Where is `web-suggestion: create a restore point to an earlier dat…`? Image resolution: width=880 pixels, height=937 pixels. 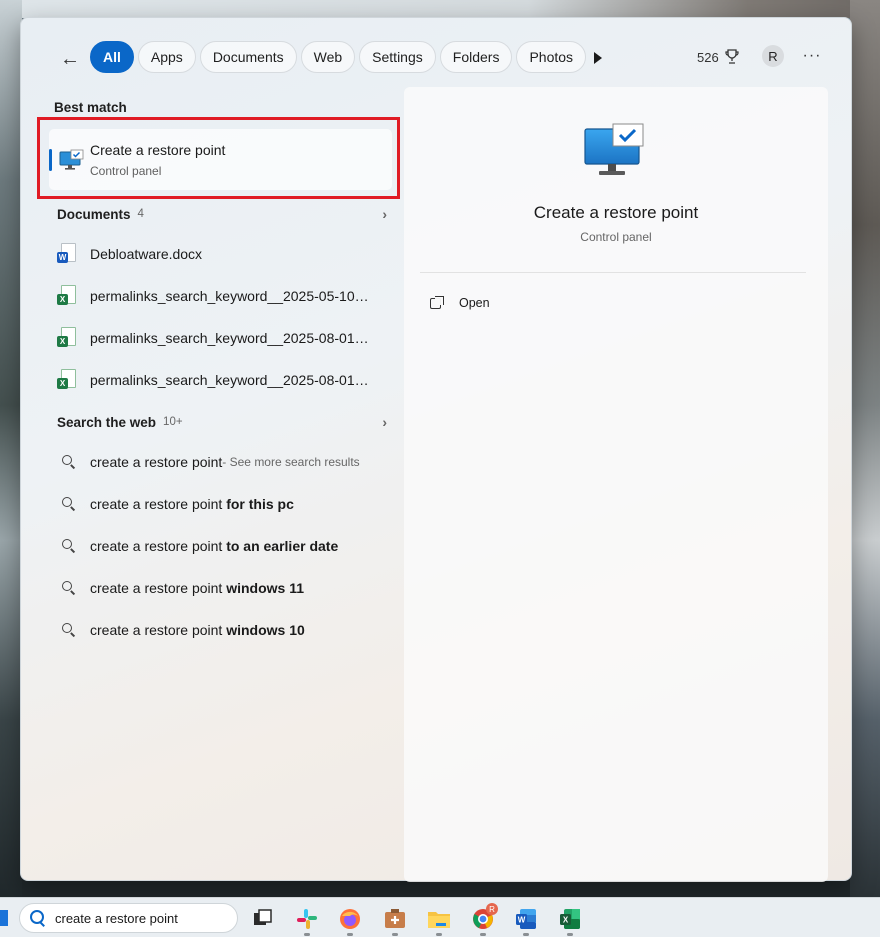
web-suggestion: create a restore point to an earlier dat… is located at coordinates (226, 546).